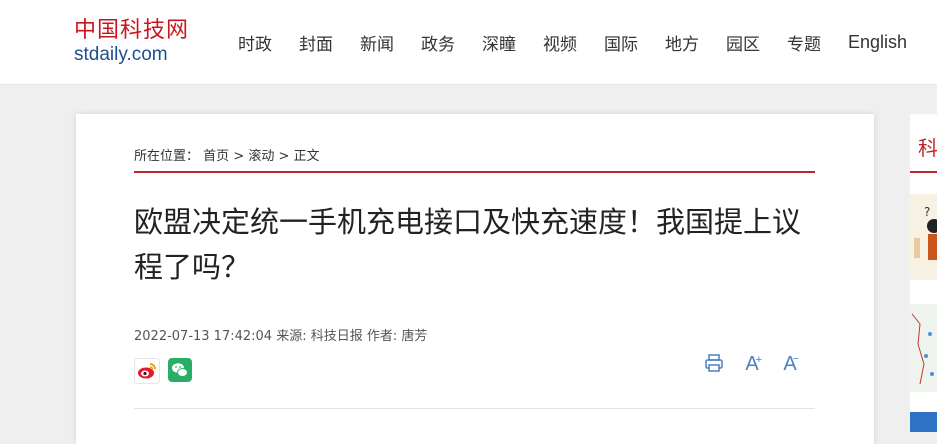 The image size is (937, 444). What do you see at coordinates (499, 42) in the screenshot?
I see `nav-item-insight: 深瞳` at bounding box center [499, 42].